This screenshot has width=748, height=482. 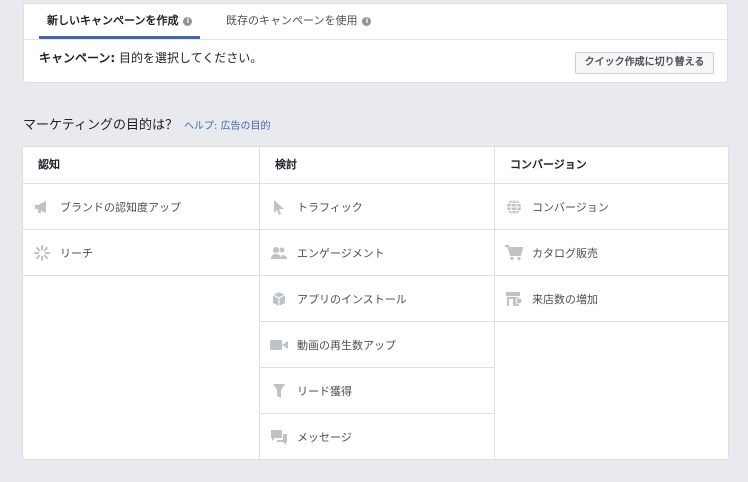 I want to click on objective-reach: リーチ, so click(x=141, y=253).